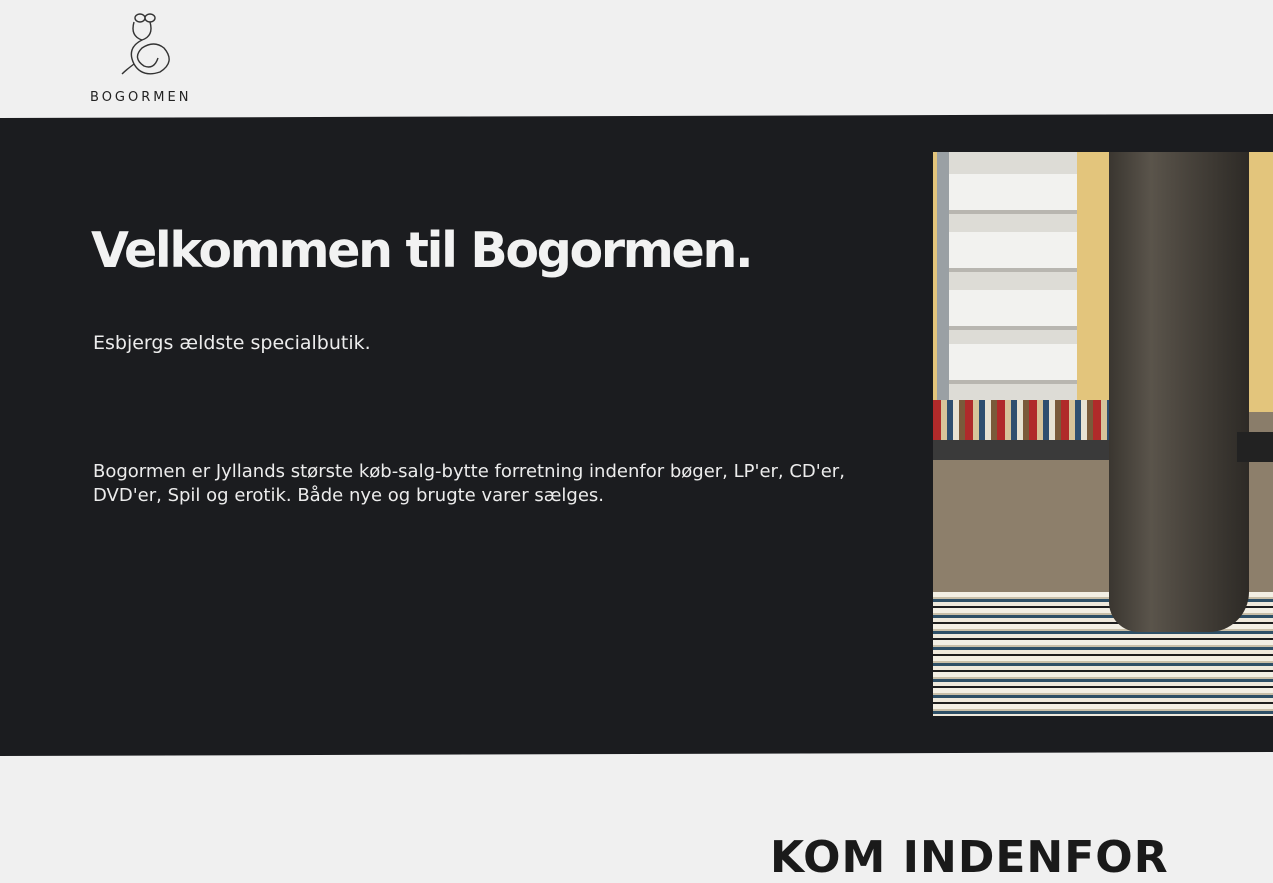 This screenshot has width=1273, height=883. Describe the element at coordinates (1023, 420) in the screenshot. I see `photo-book-row` at that location.